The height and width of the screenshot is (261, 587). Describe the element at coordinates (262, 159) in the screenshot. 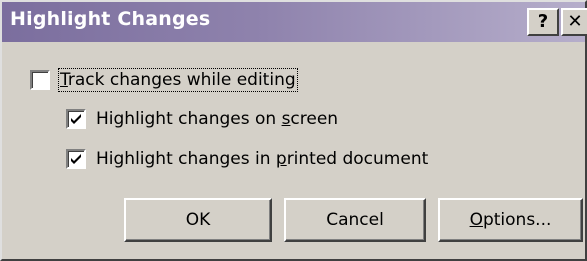

I see `highlight-in-print-label: Highlight changes in printed document` at that location.